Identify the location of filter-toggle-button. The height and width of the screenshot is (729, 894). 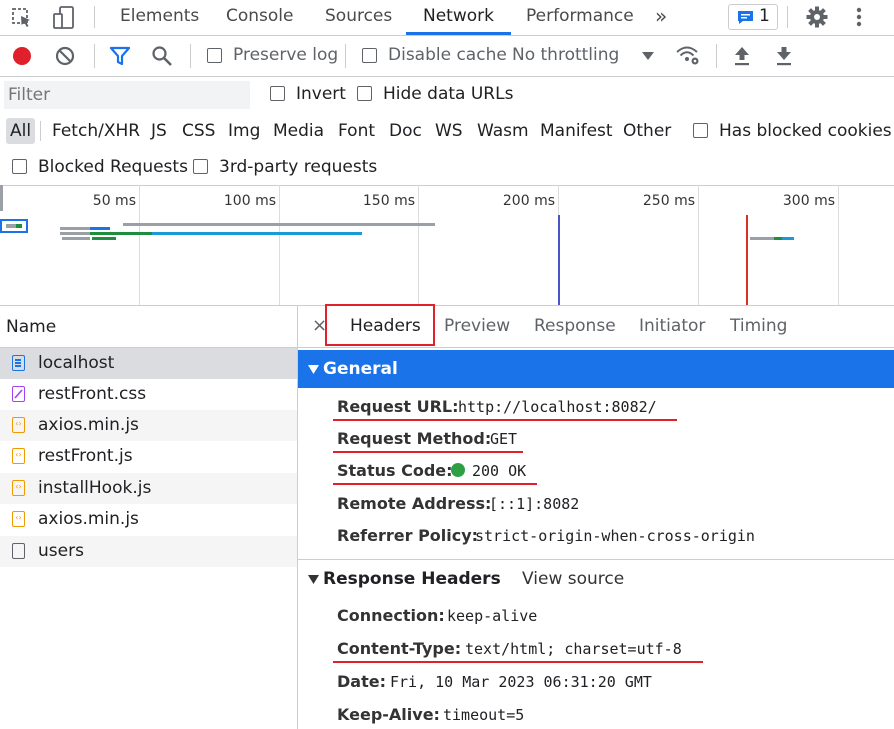
(120, 56).